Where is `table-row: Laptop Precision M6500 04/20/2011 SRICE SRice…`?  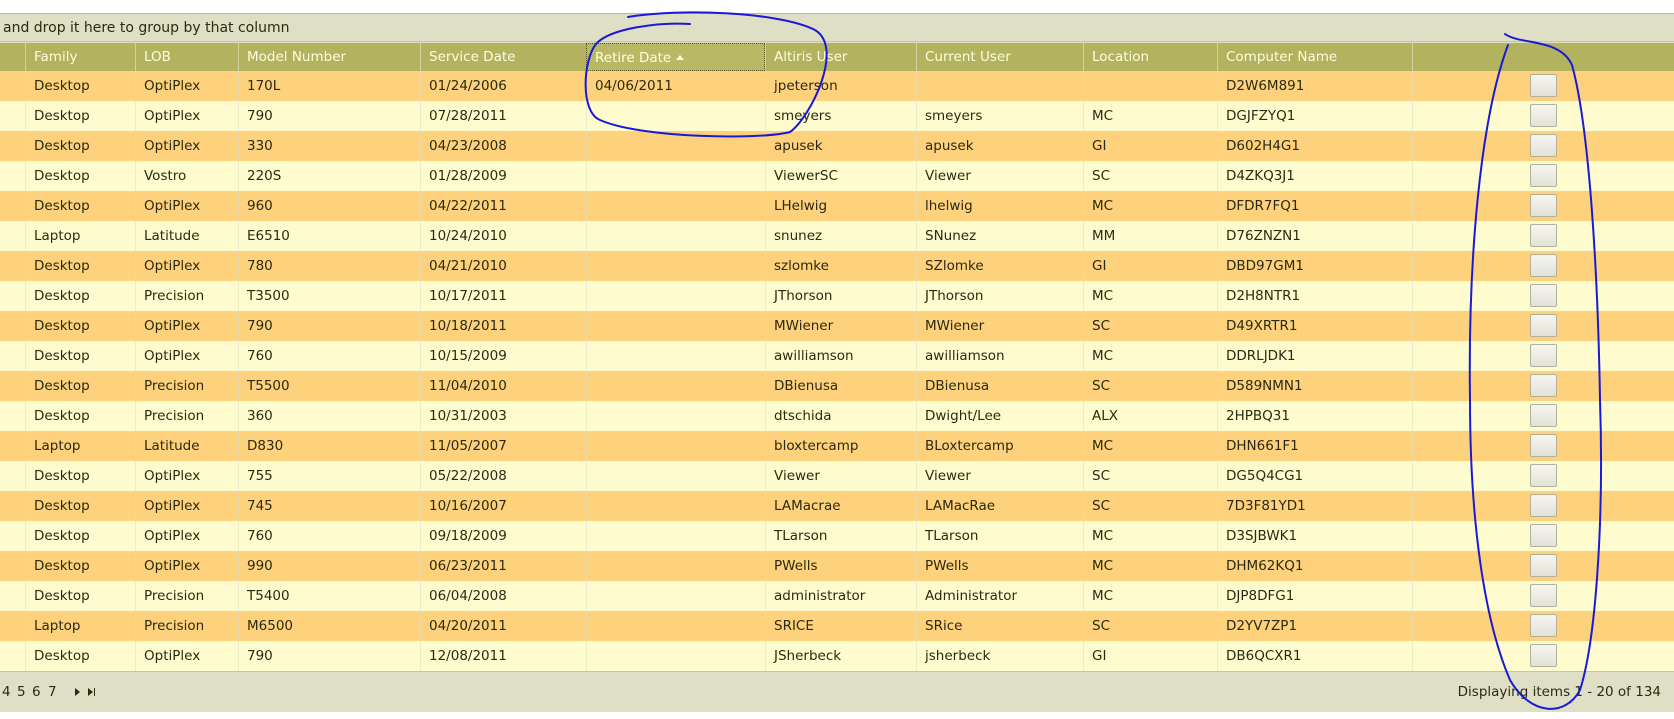
table-row: Laptop Precision M6500 04/20/2011 SRICE SRice… is located at coordinates (837, 626).